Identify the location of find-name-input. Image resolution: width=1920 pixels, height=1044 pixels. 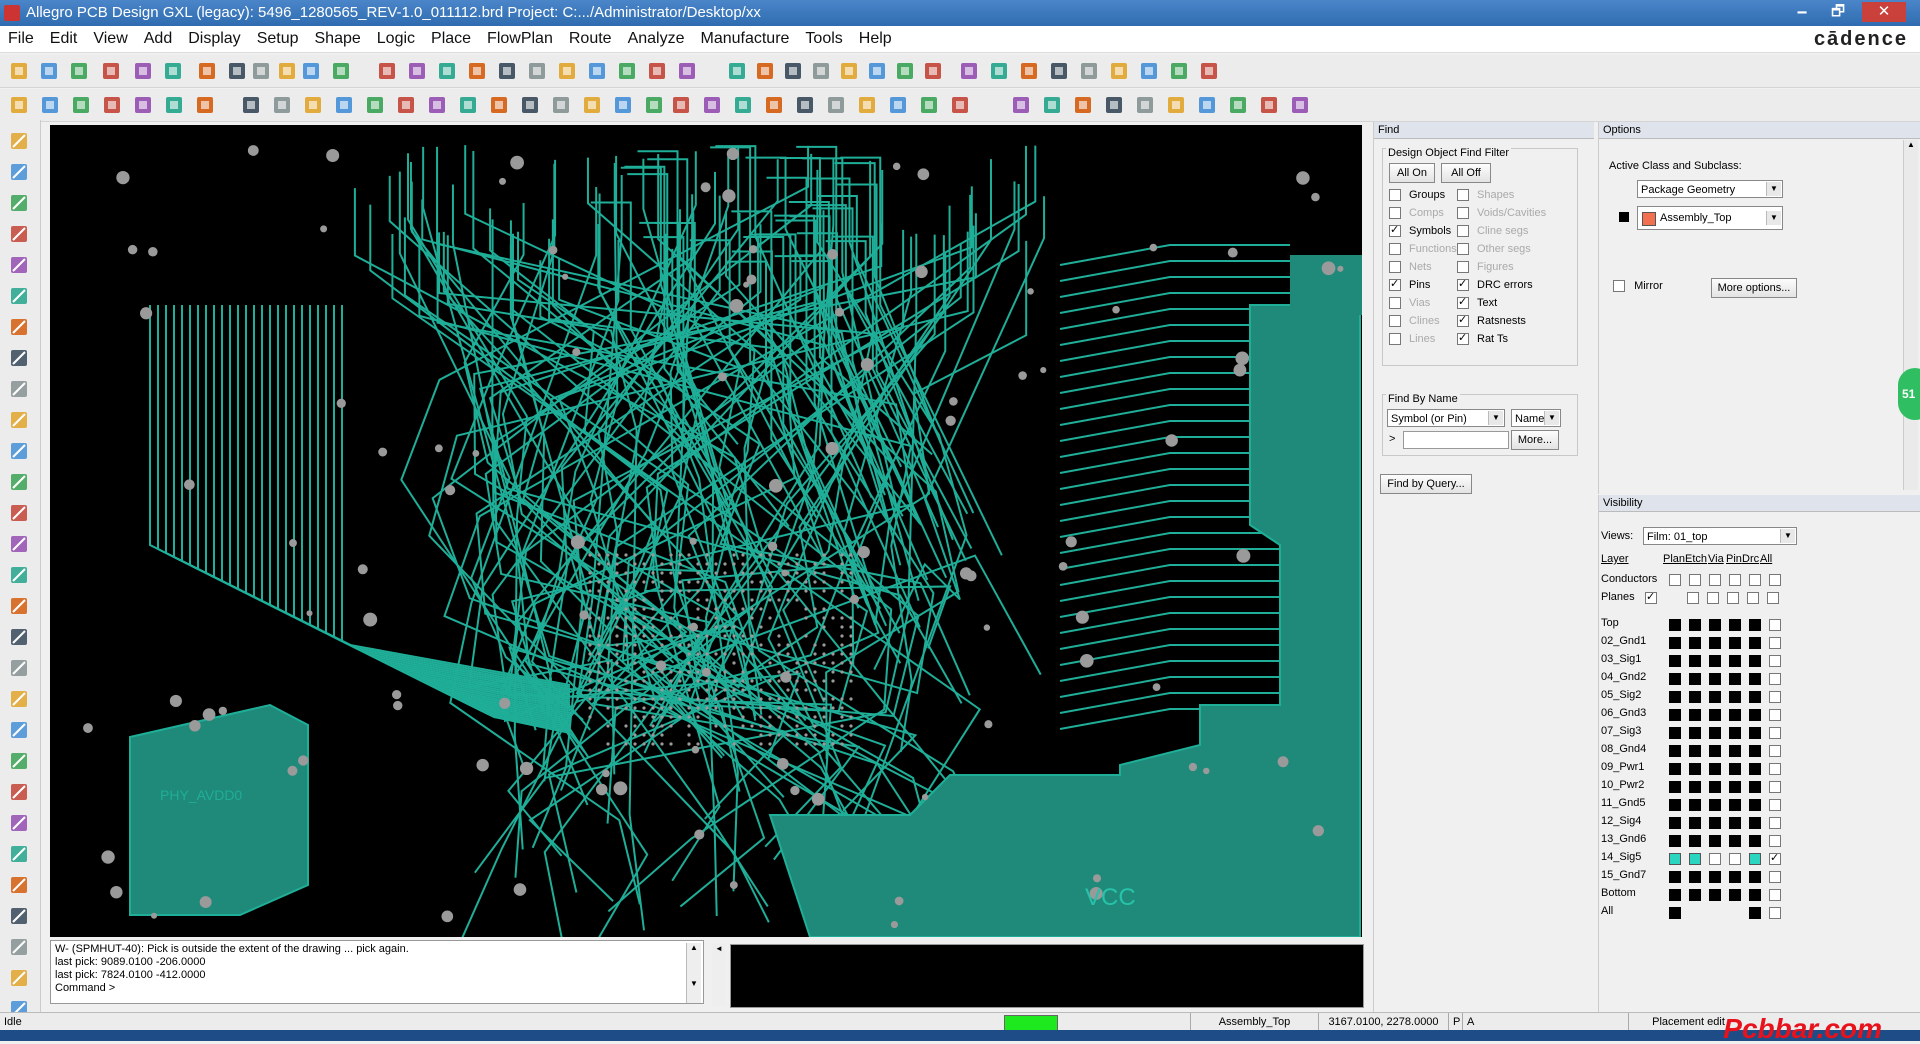
(1456, 440).